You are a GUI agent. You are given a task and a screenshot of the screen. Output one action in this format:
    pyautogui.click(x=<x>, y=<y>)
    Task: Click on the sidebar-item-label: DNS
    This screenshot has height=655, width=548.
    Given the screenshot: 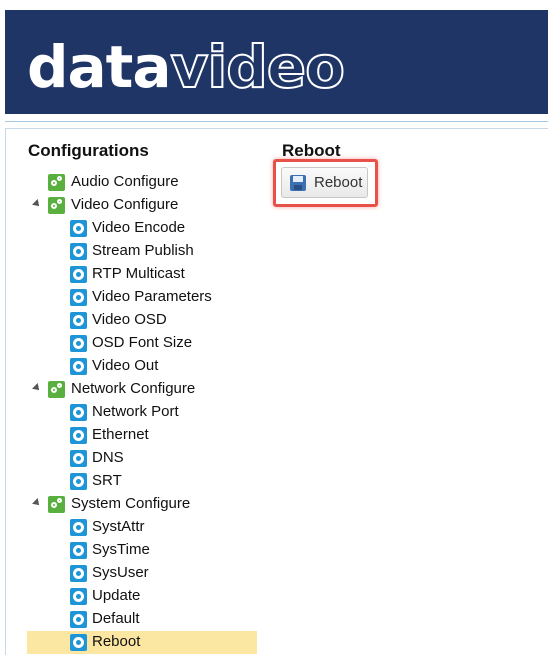 What is the action you would take?
    pyautogui.click(x=108, y=457)
    